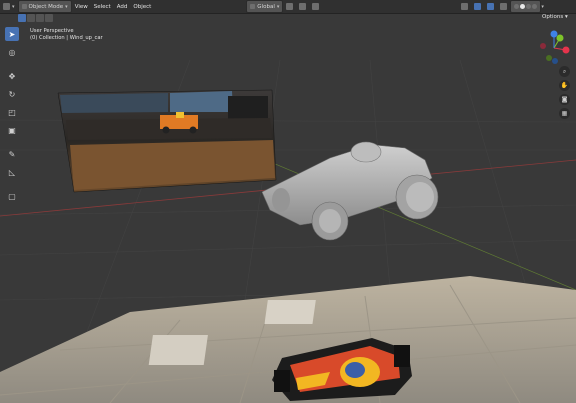  I want to click on move-tool: ✥, so click(12, 76).